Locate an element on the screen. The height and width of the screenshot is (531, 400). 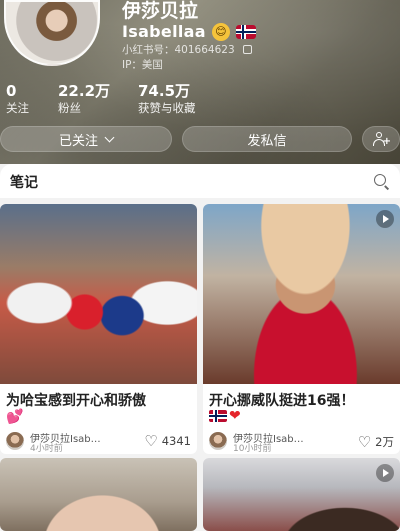
fans-count: 22.2万 is located at coordinates (84, 91).